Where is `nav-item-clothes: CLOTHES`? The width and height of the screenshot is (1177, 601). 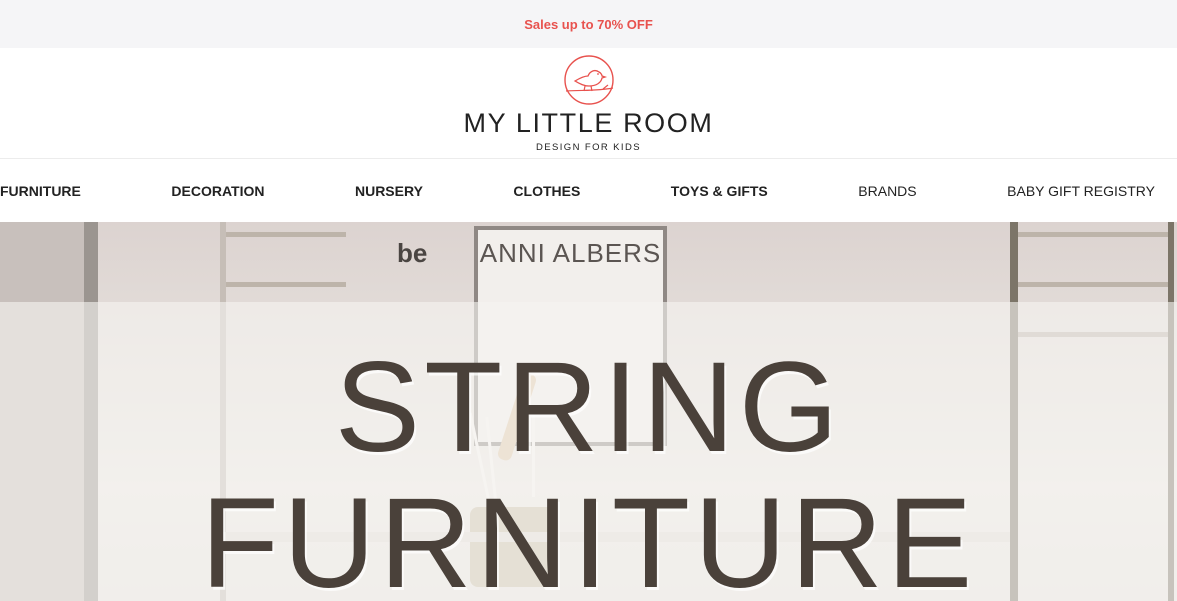
nav-item-clothes: CLOTHES is located at coordinates (546, 191).